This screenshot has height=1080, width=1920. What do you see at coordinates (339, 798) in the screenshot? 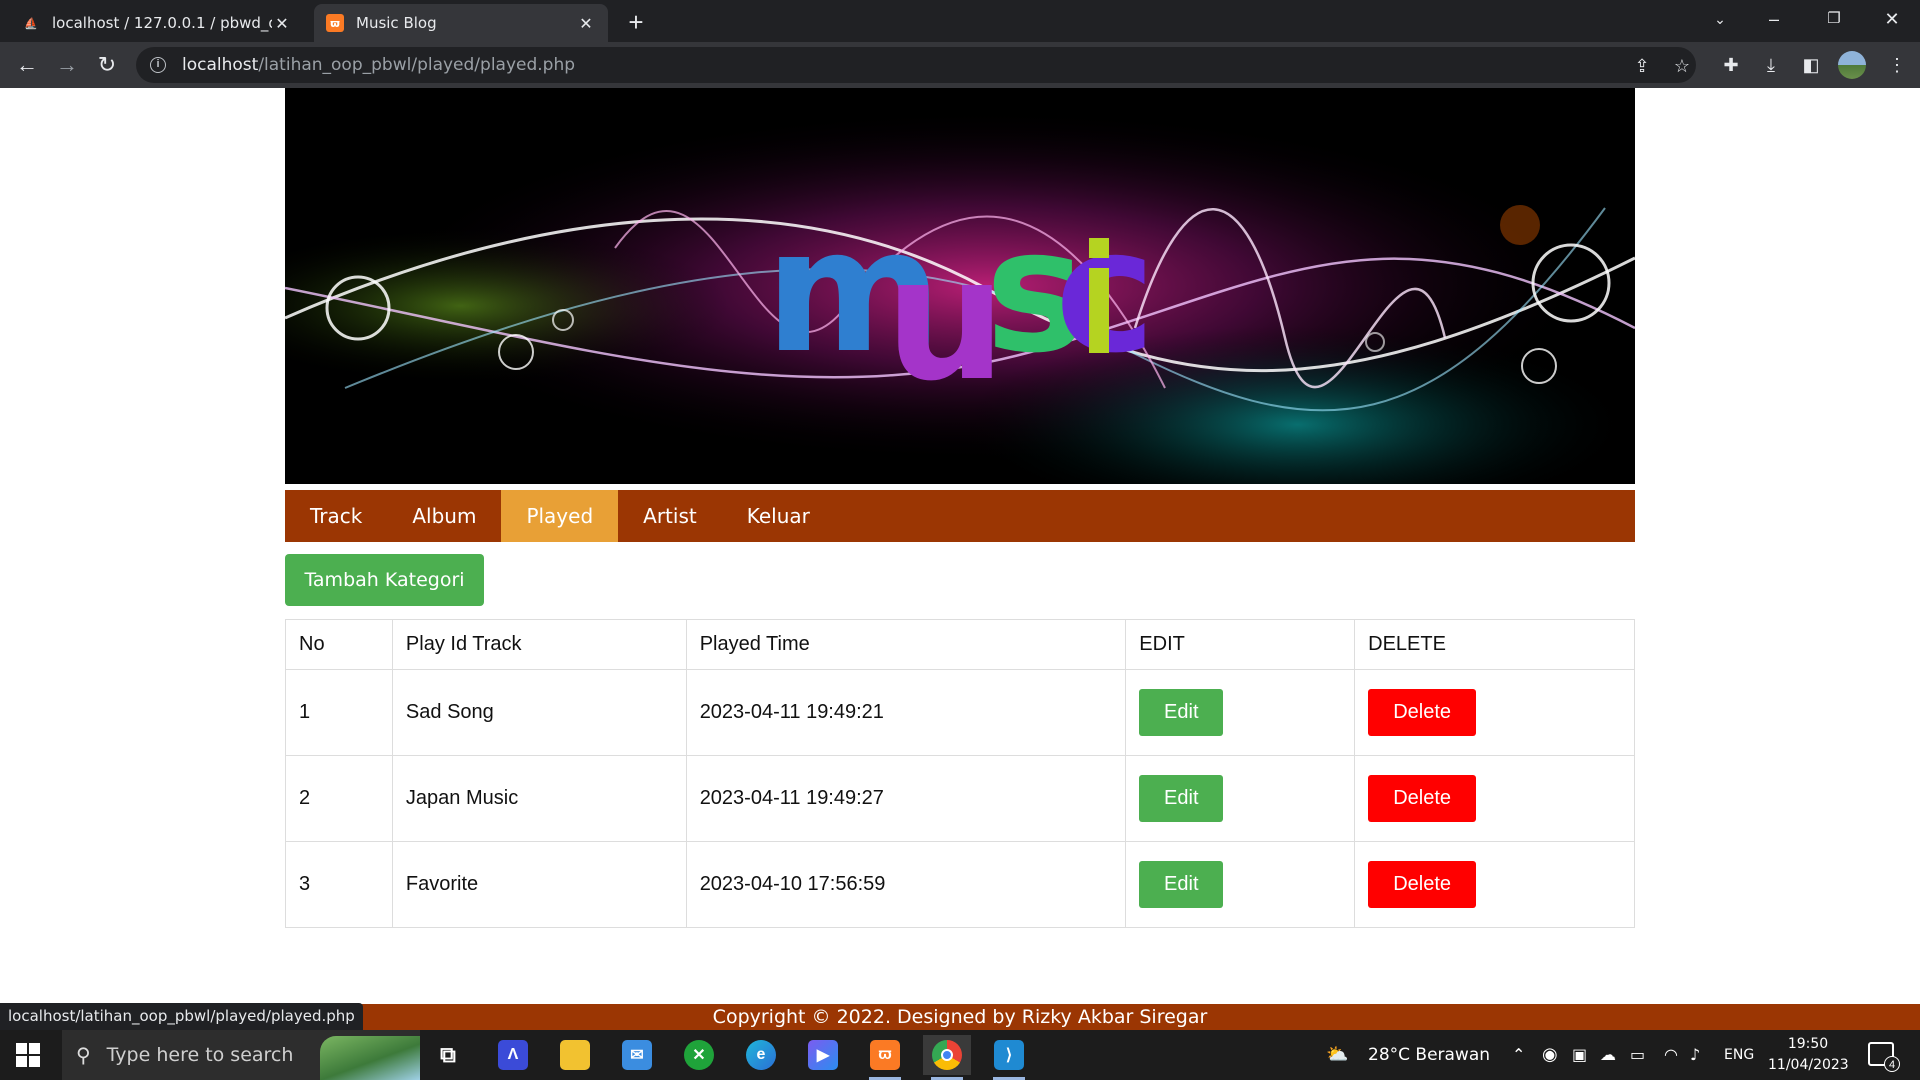
I see `cell-no: 2` at bounding box center [339, 798].